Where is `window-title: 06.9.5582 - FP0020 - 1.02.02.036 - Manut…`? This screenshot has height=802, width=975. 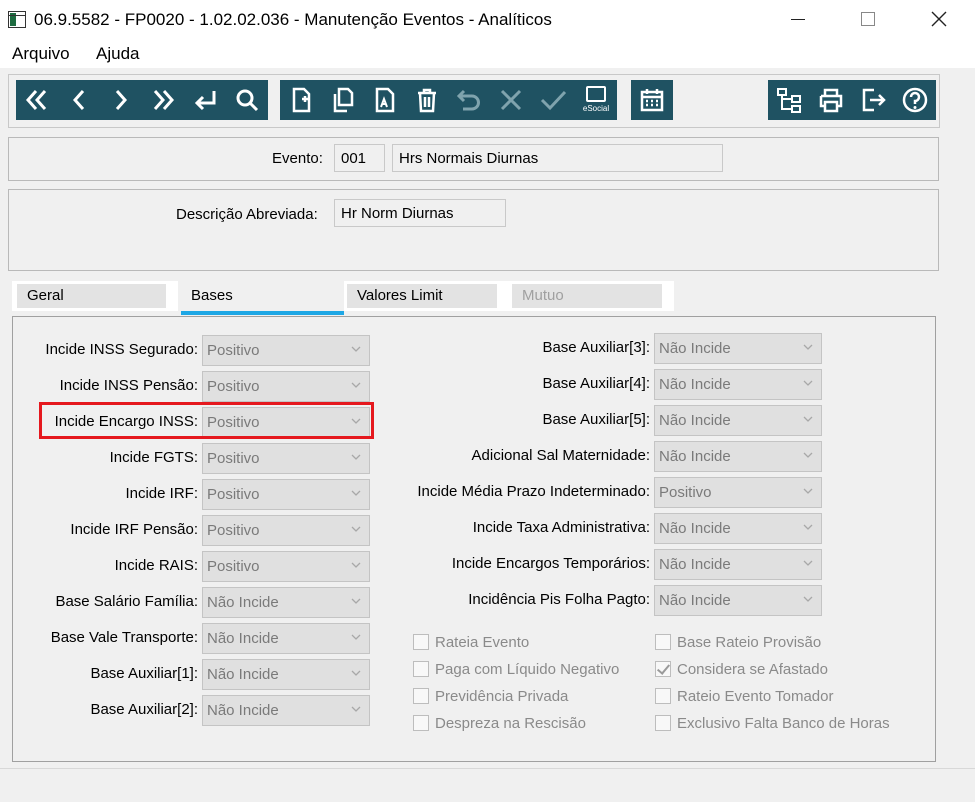
window-title: 06.9.5582 - FP0020 - 1.02.02.036 - Manut… is located at coordinates (293, 19).